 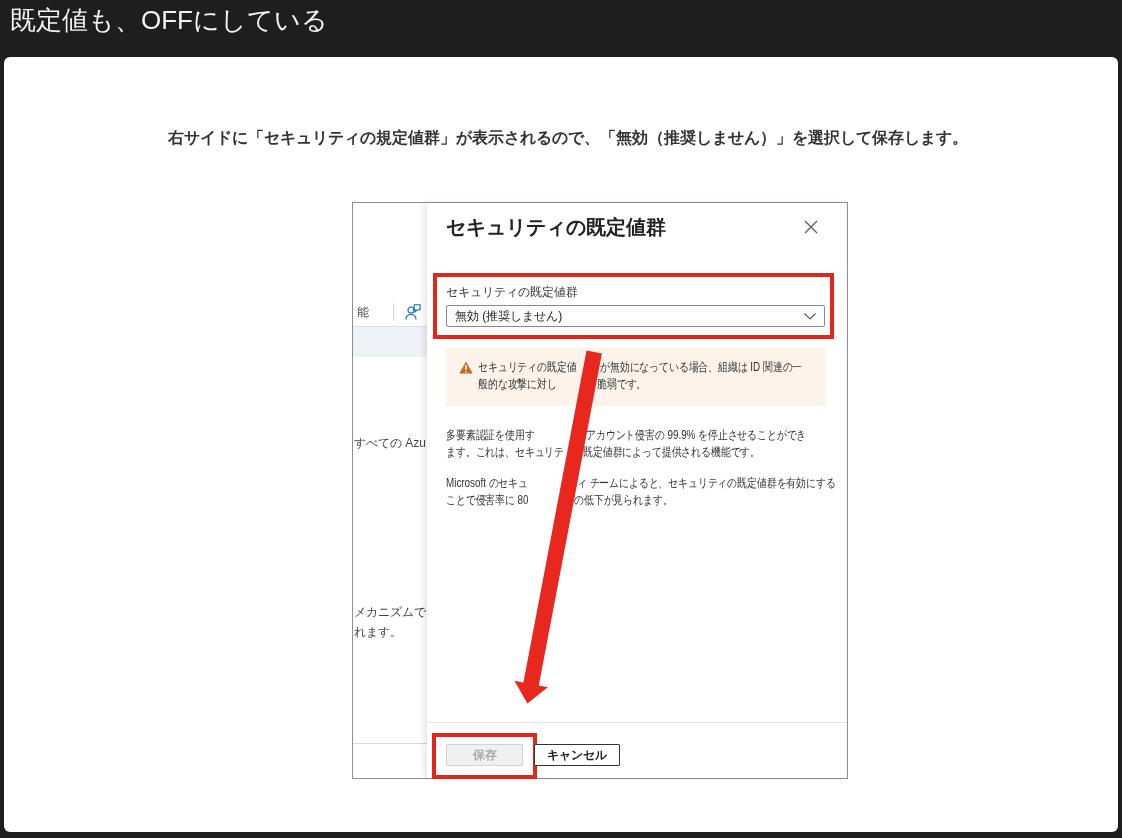 What do you see at coordinates (811, 227) in the screenshot?
I see `close-icon` at bounding box center [811, 227].